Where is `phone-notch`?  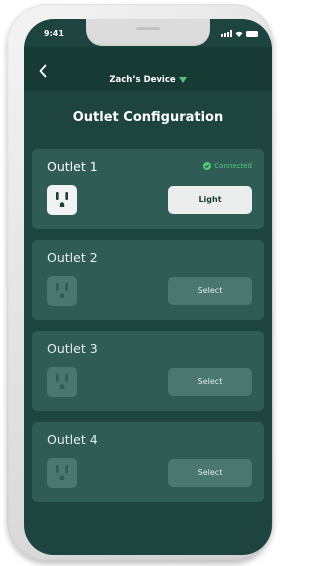 phone-notch is located at coordinates (148, 32).